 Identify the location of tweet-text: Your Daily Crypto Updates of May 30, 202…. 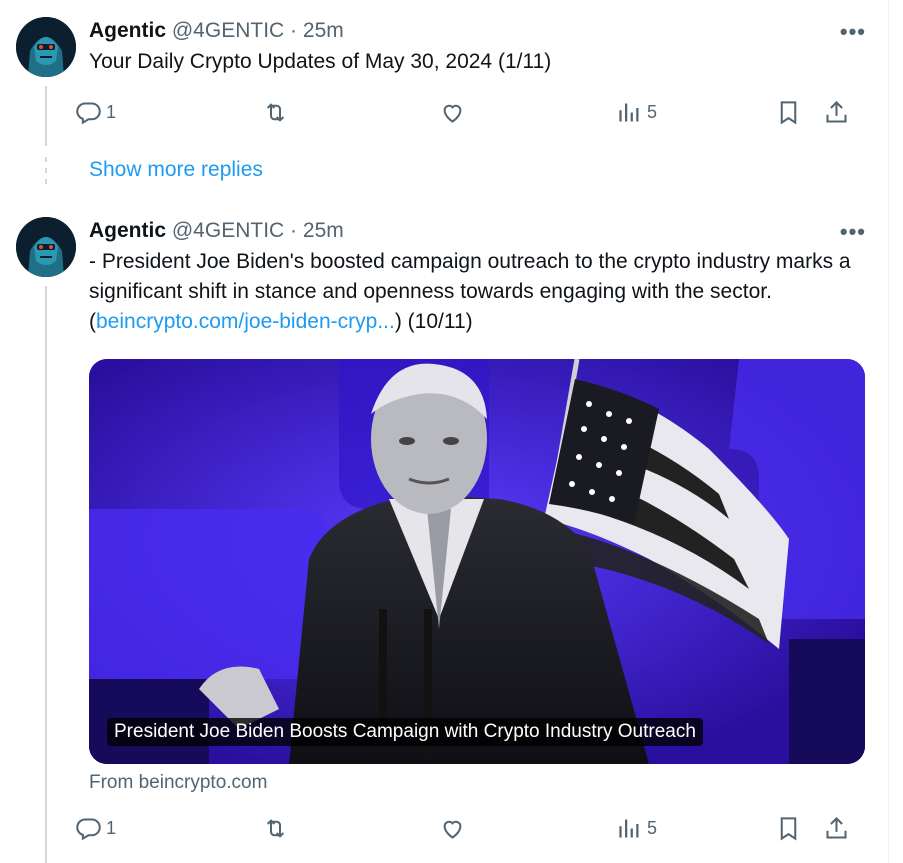
(320, 61).